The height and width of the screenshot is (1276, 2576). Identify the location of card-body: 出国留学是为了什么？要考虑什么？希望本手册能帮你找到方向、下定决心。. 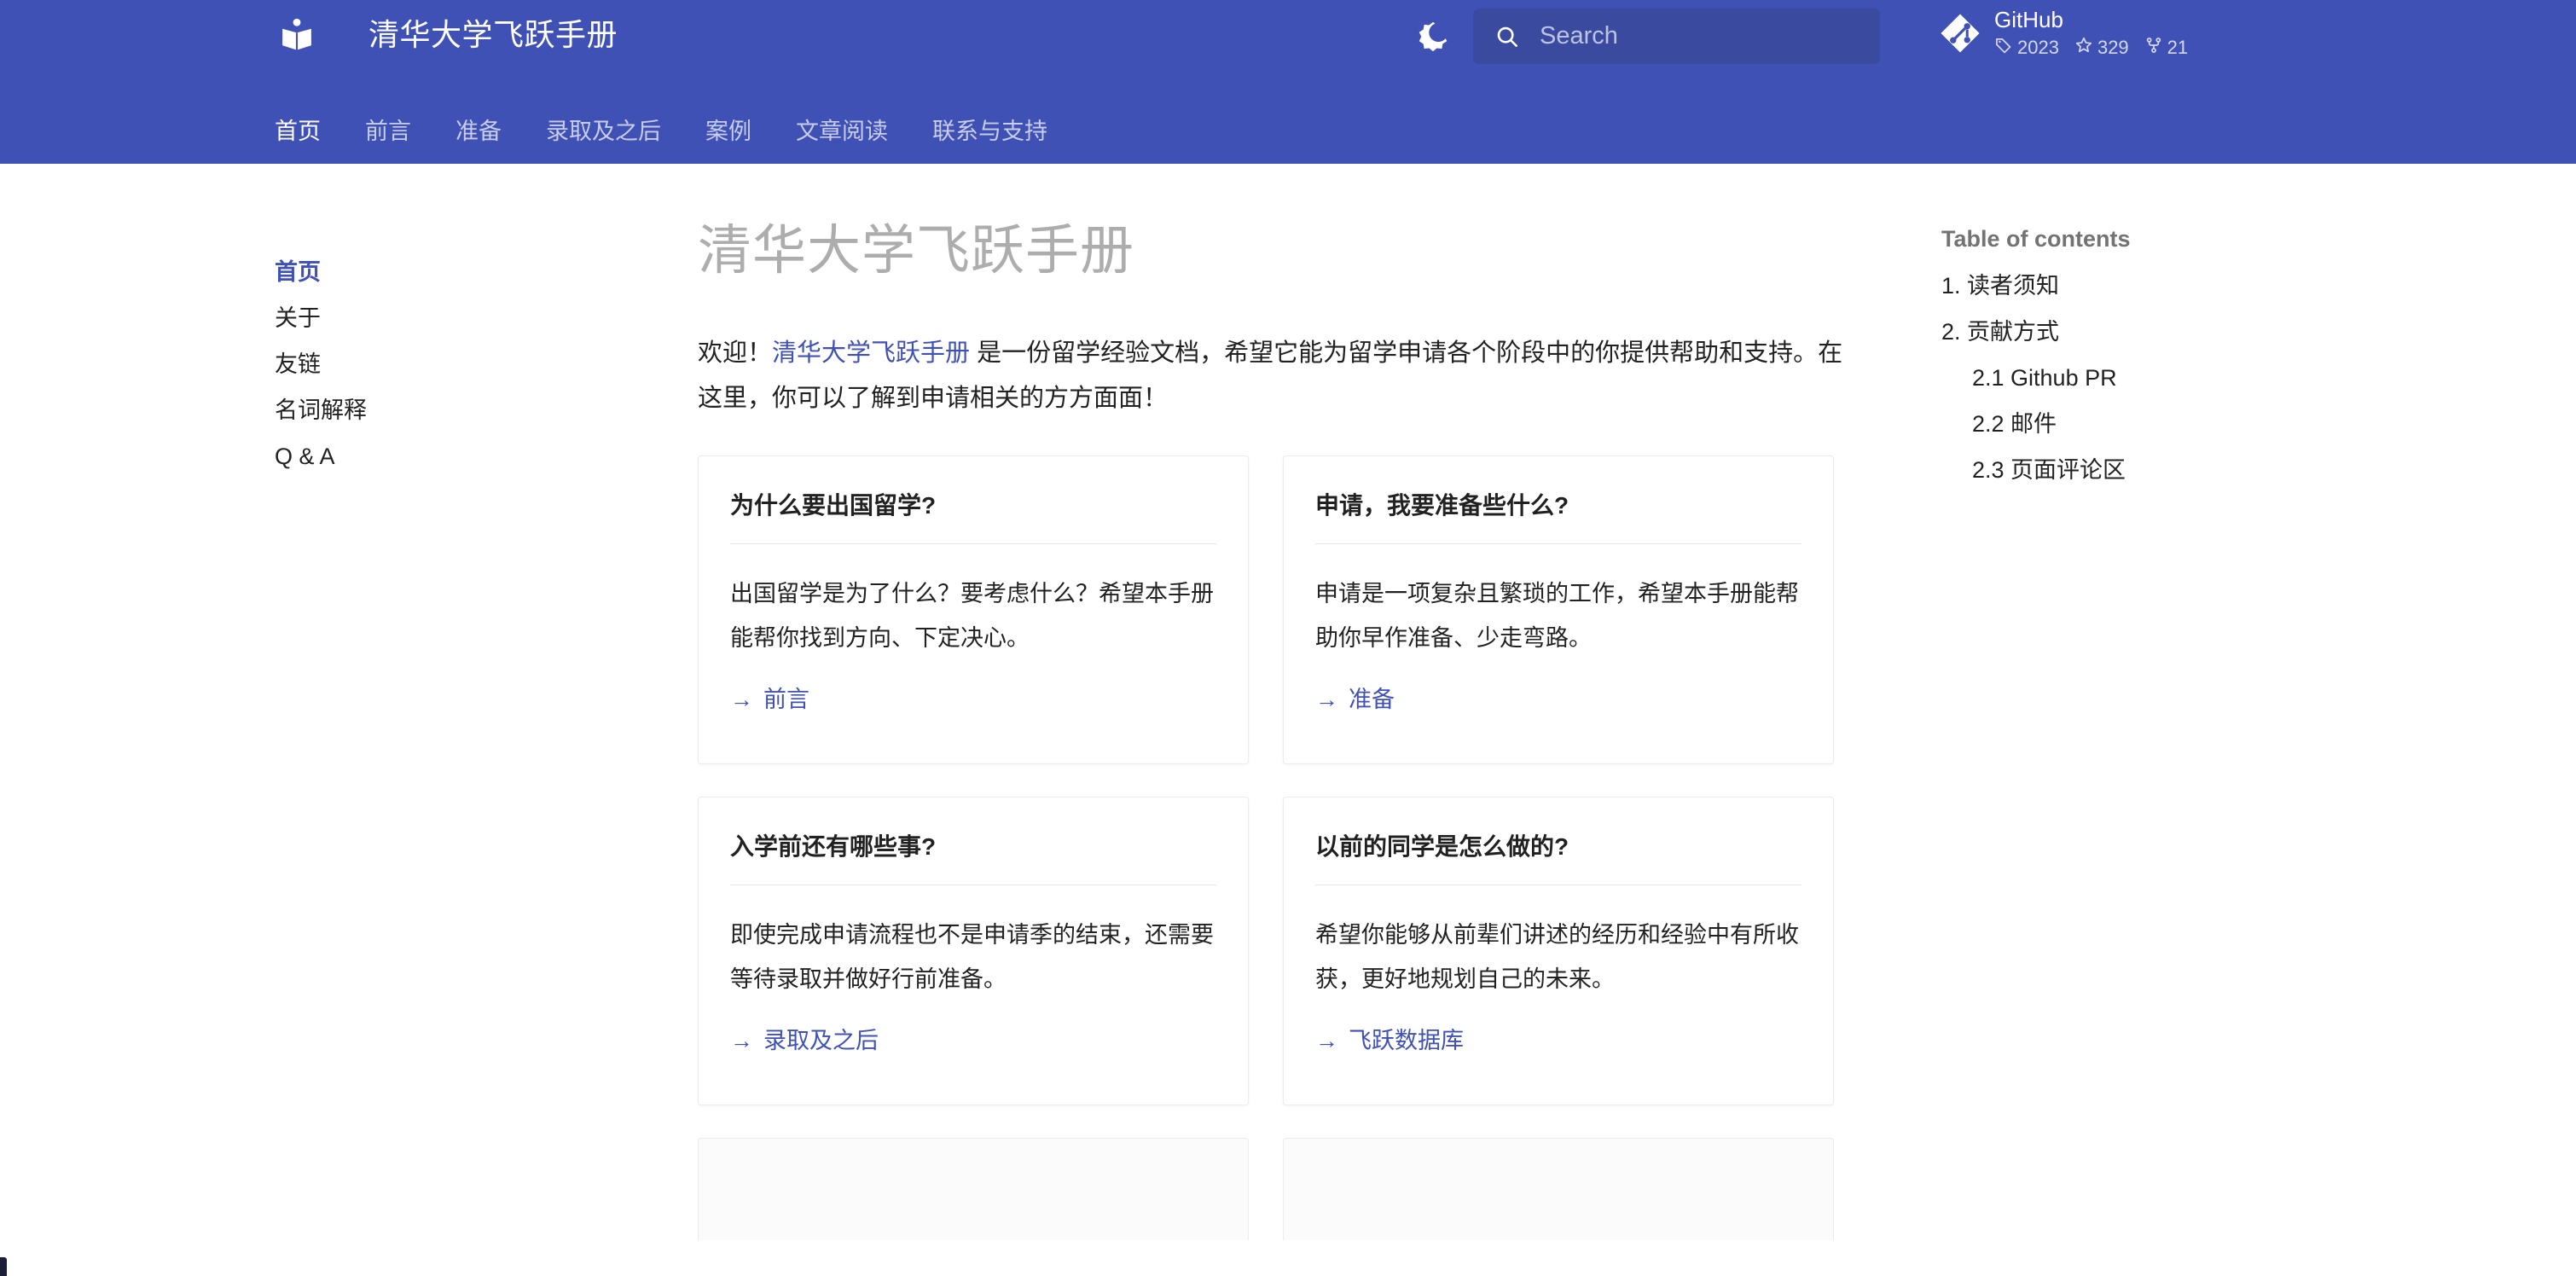
(972, 616).